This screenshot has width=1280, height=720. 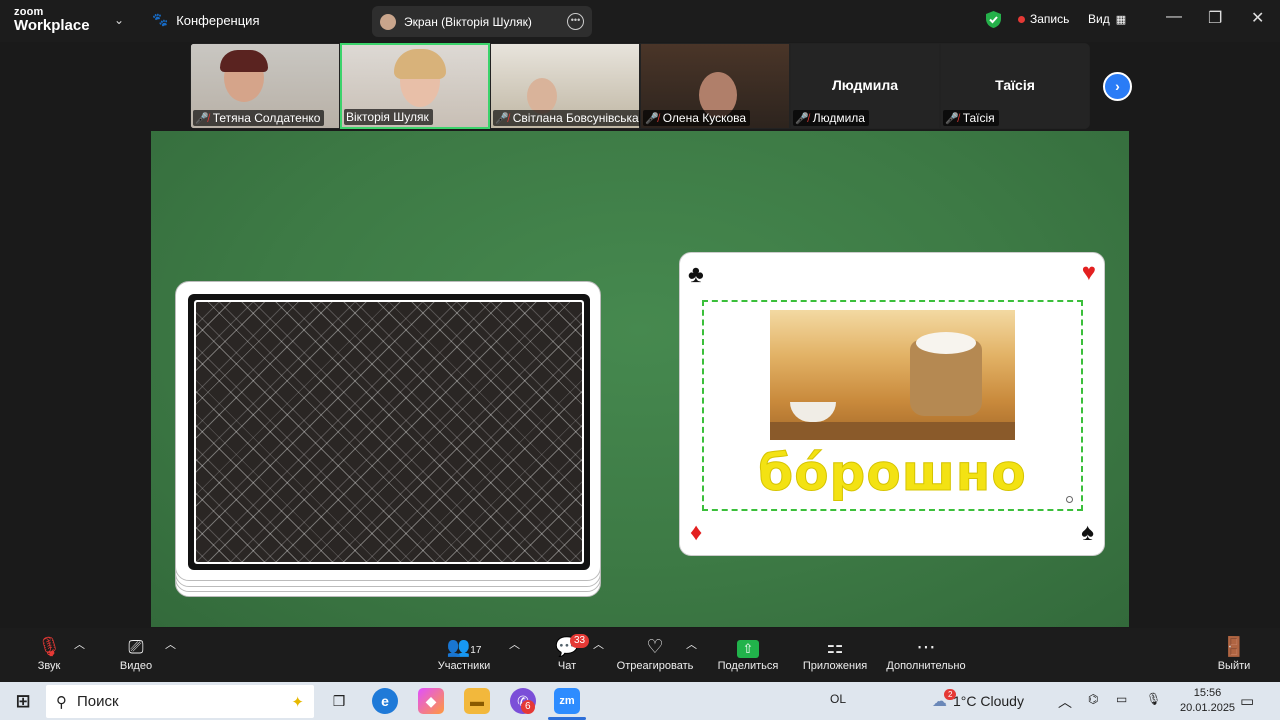 I want to click on taskbar-search: ⚲ Поиск ✦, so click(x=180, y=701).